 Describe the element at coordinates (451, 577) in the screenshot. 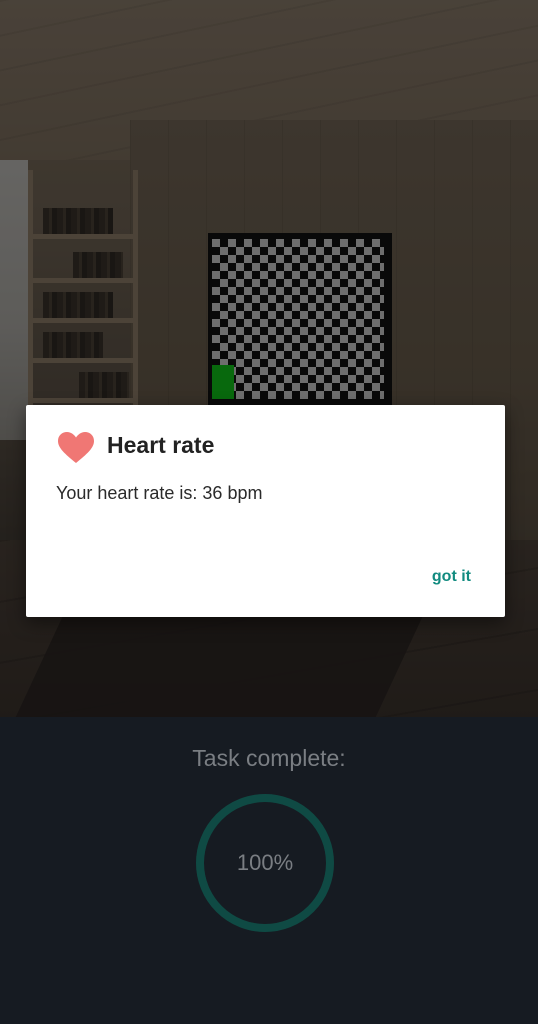

I see `got-it-button: got it` at that location.